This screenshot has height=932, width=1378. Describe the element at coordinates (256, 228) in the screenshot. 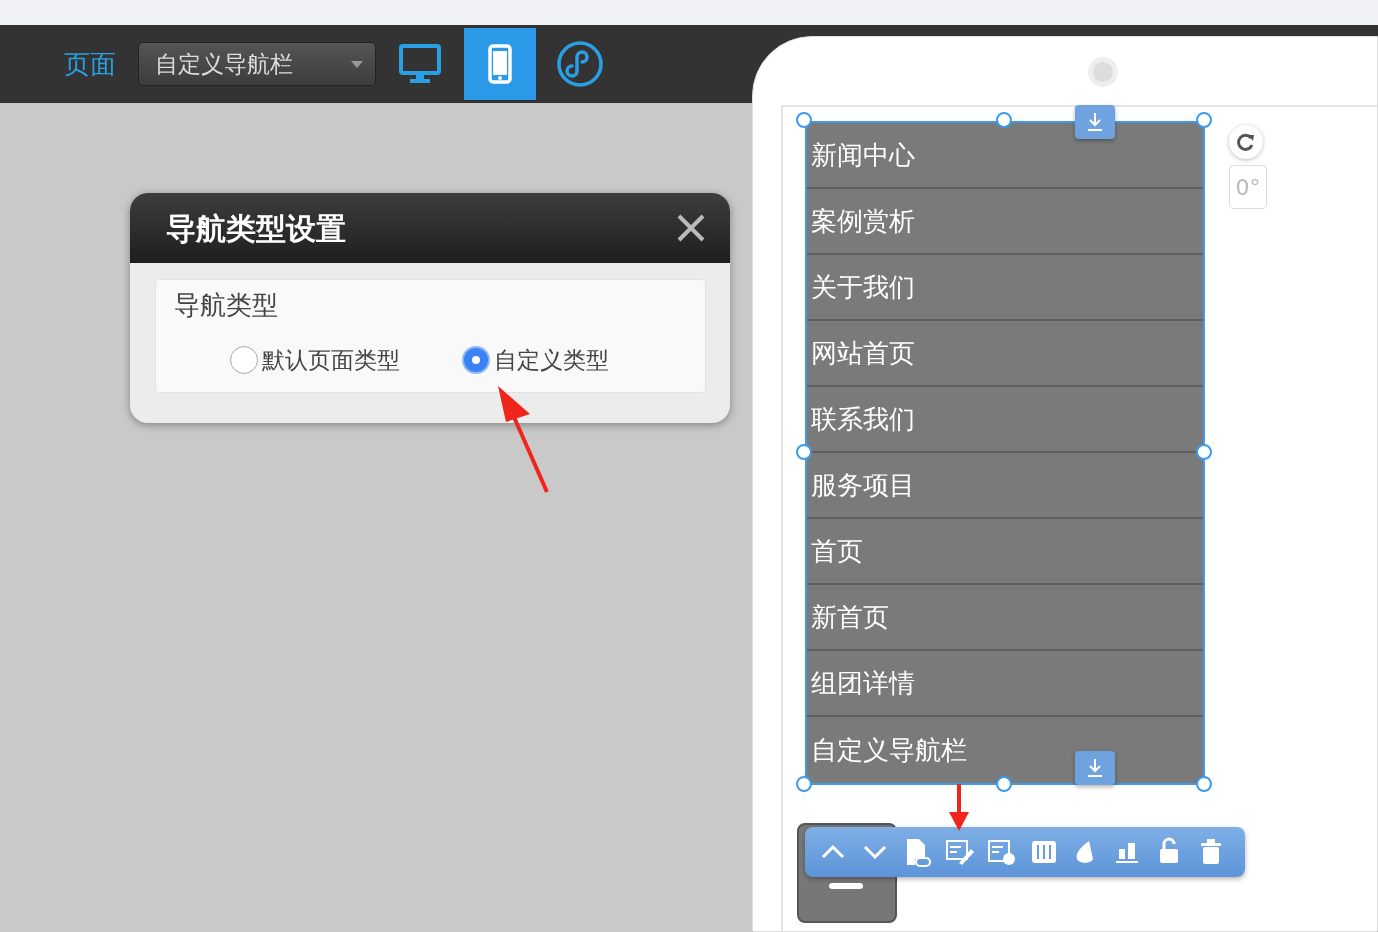

I see `dialog-title: 导航类型设置` at that location.